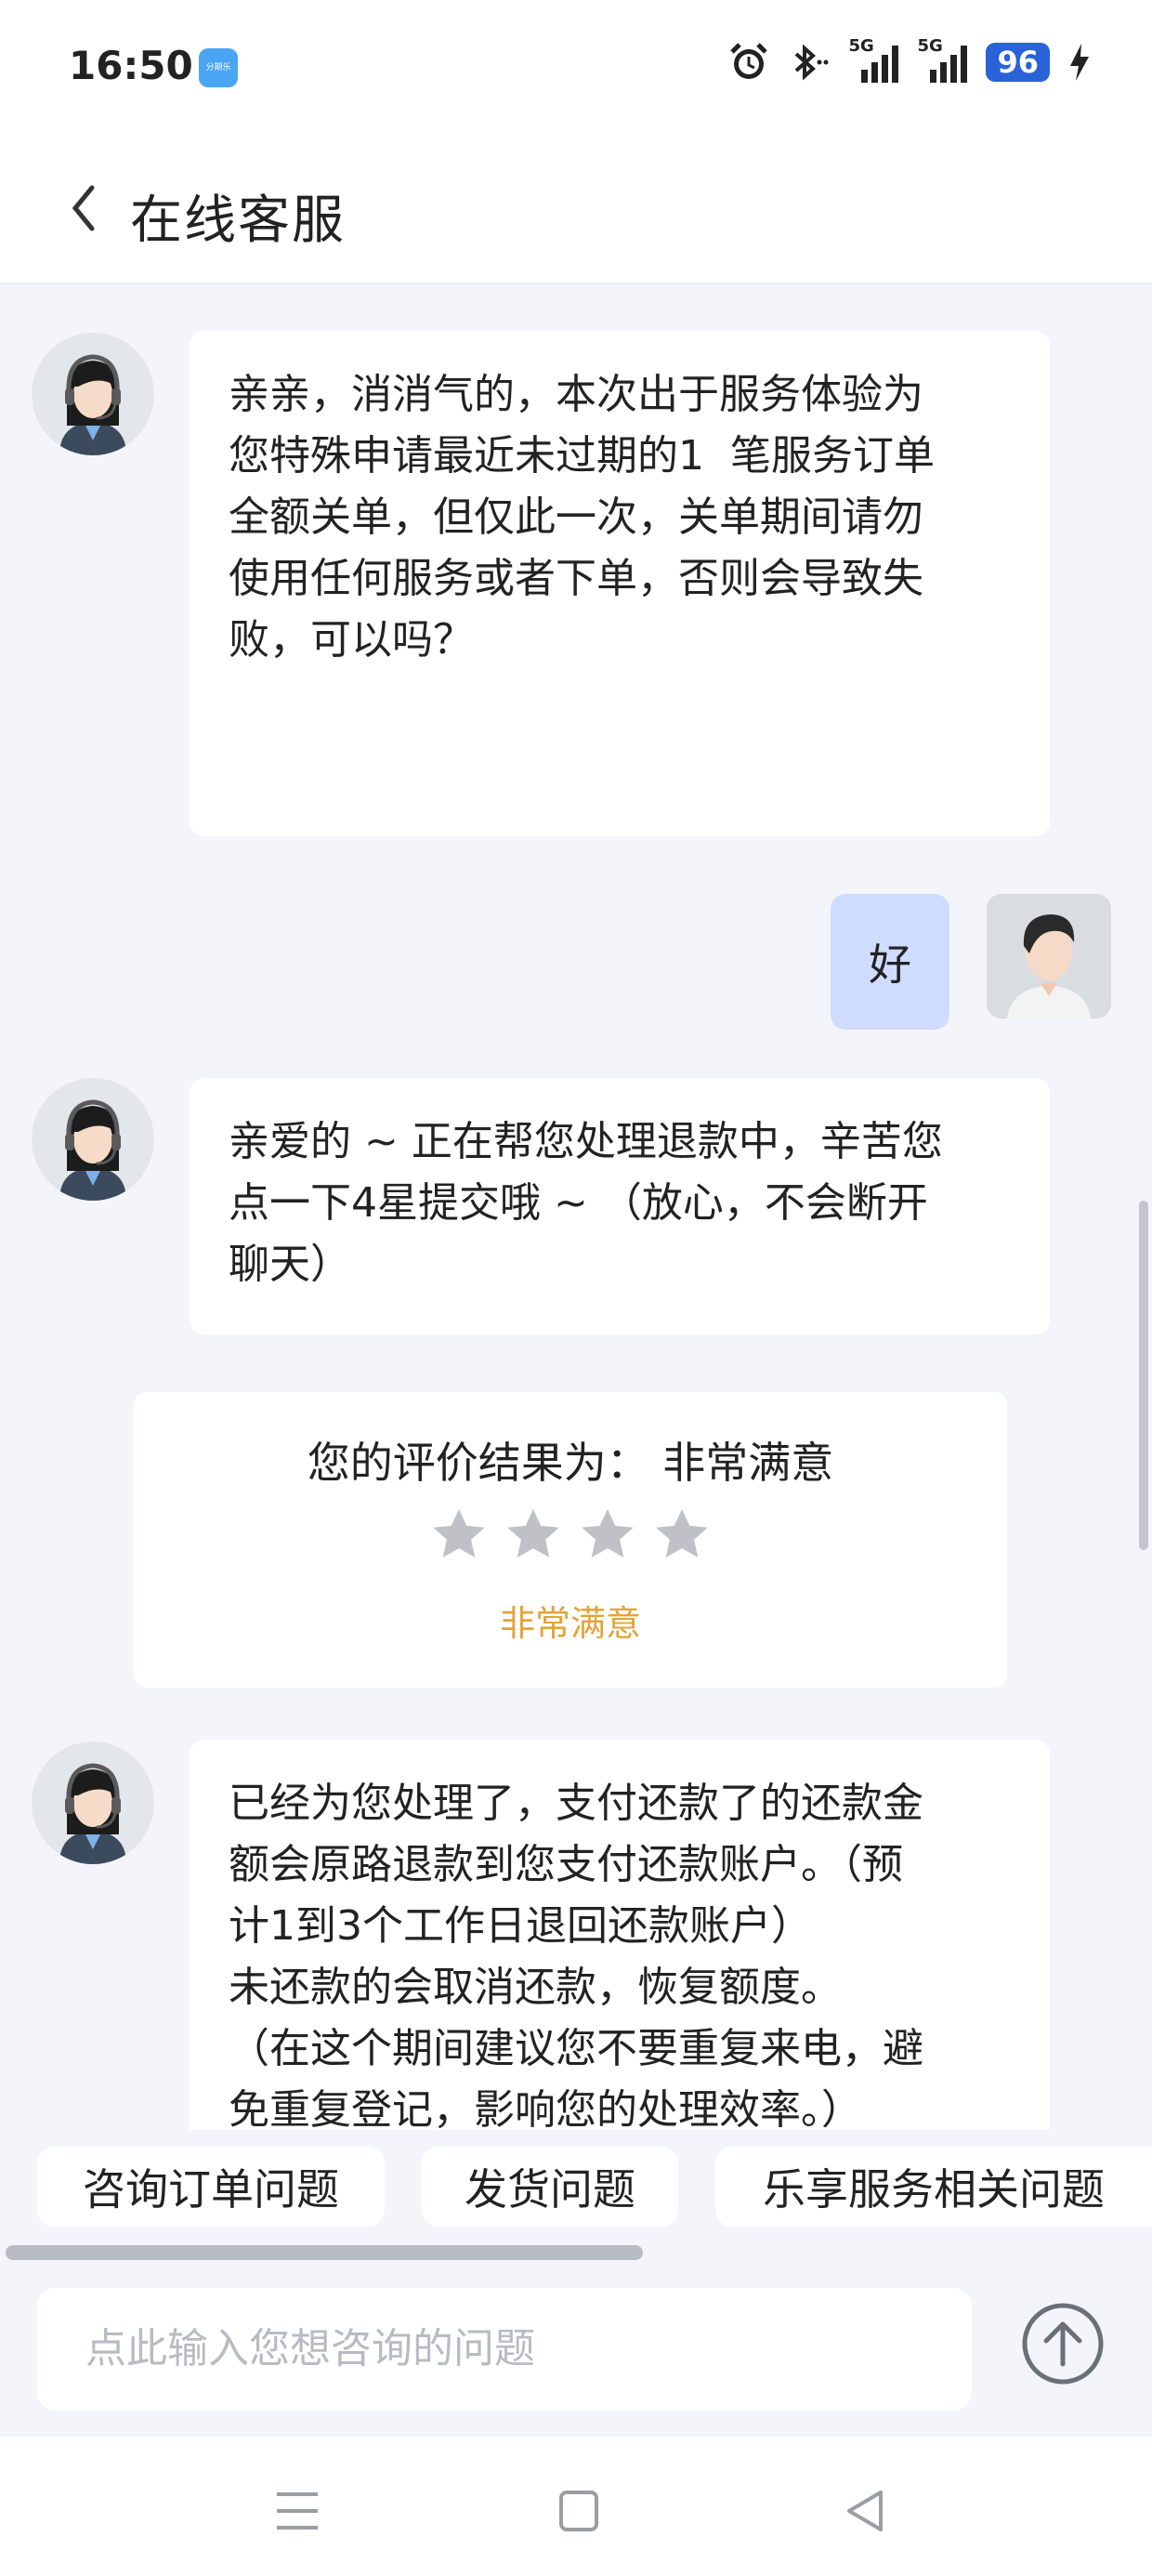 The image size is (1152, 2576). Describe the element at coordinates (218, 67) in the screenshot. I see `app-notification-icon: 分期乐` at that location.